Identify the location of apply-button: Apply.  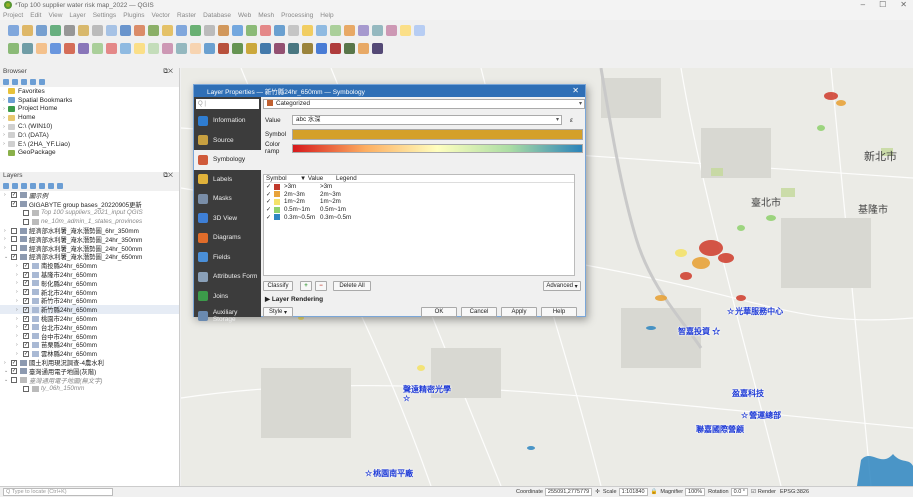
(519, 312).